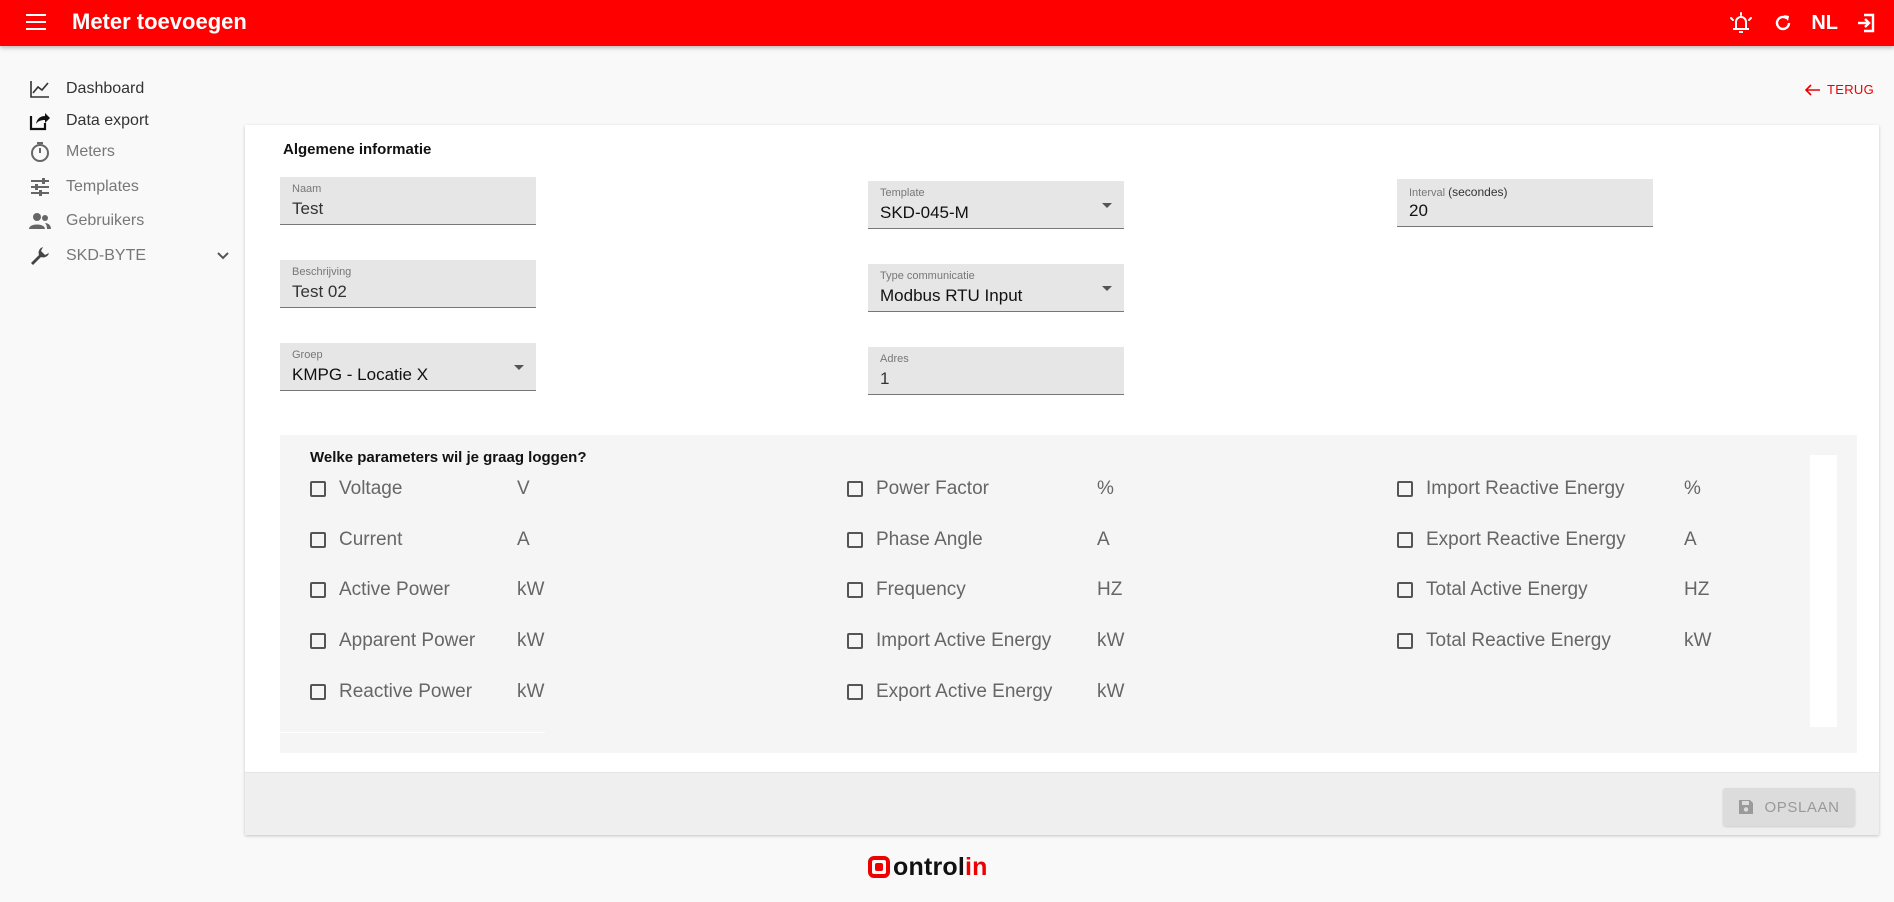 This screenshot has height=902, width=1894. Describe the element at coordinates (40, 187) in the screenshot. I see `tune-icon` at that location.